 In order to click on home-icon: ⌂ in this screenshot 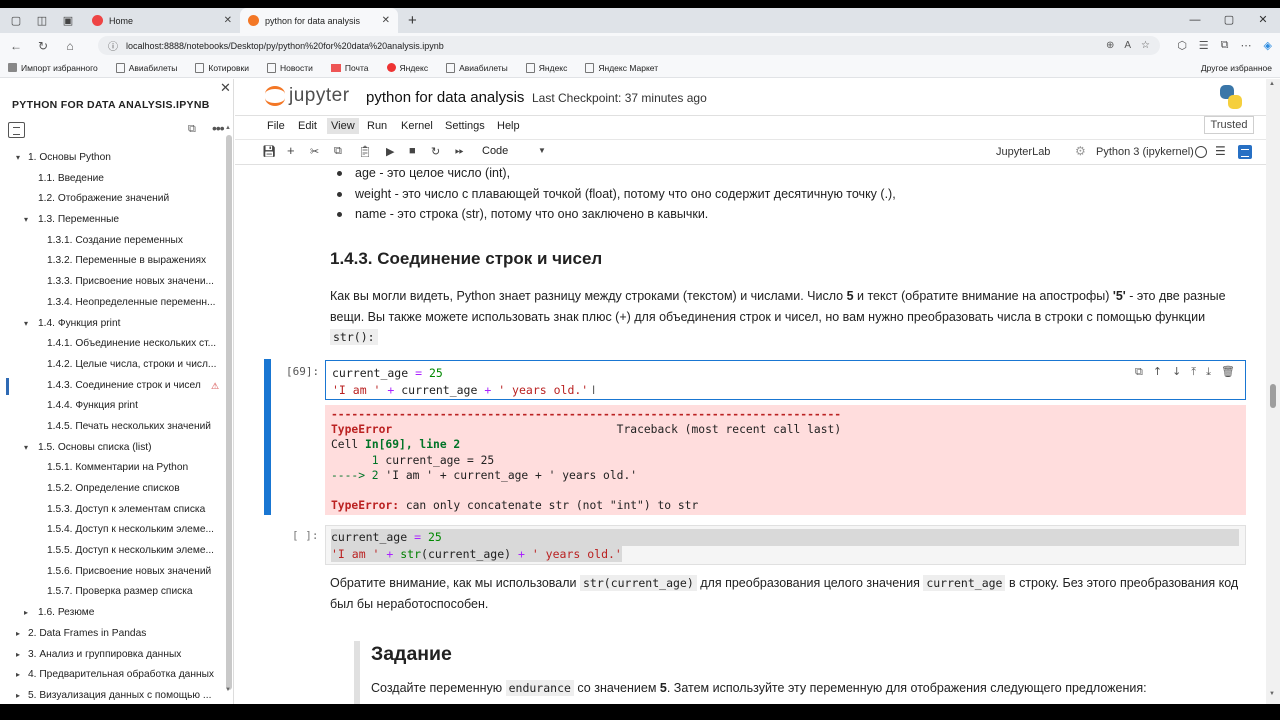, I will do `click(70, 46)`.